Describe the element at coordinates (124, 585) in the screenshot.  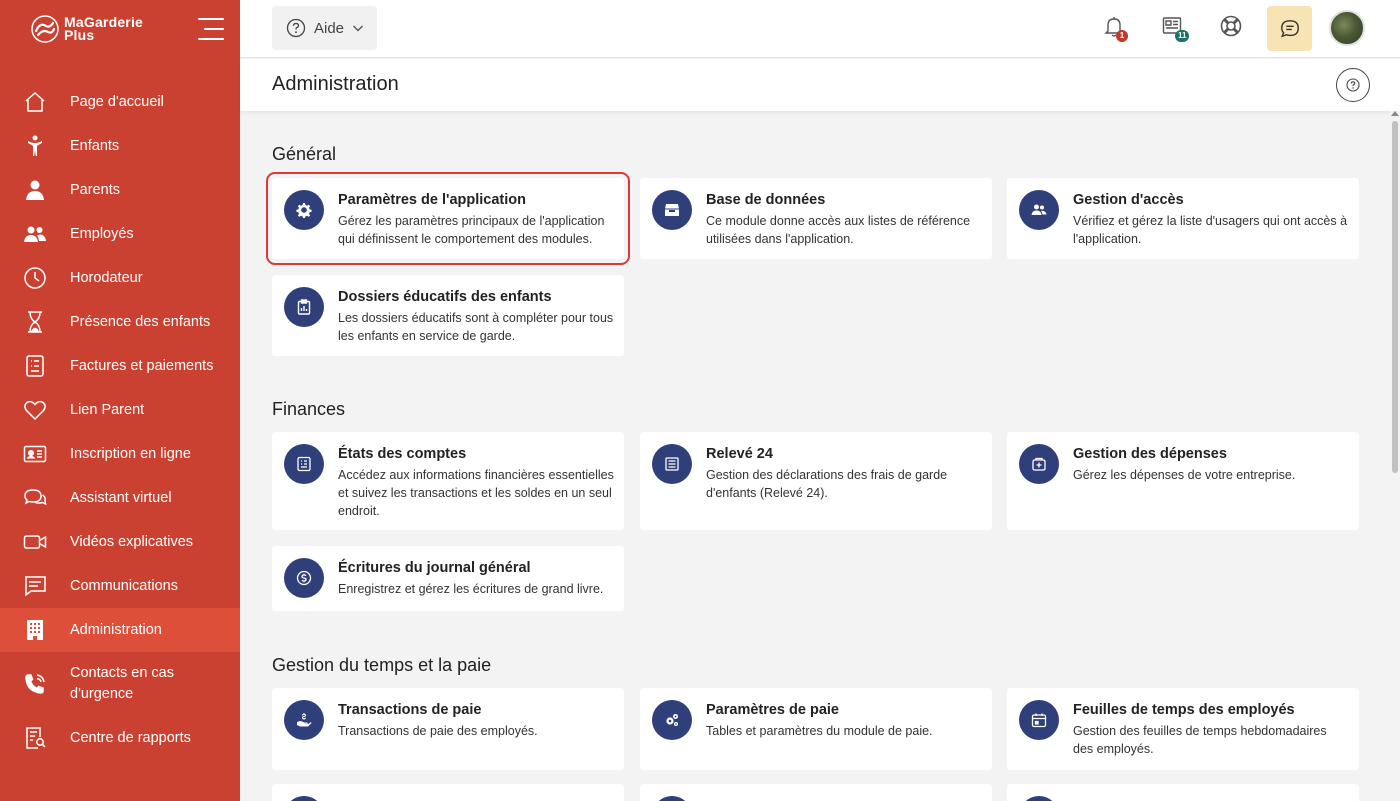
I see `sidebar-item-label: Communications` at that location.